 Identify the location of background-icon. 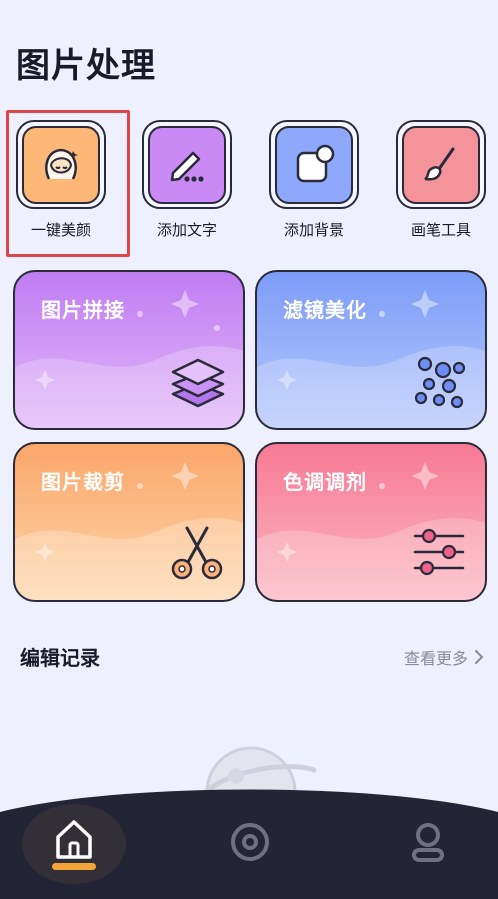
(314, 164).